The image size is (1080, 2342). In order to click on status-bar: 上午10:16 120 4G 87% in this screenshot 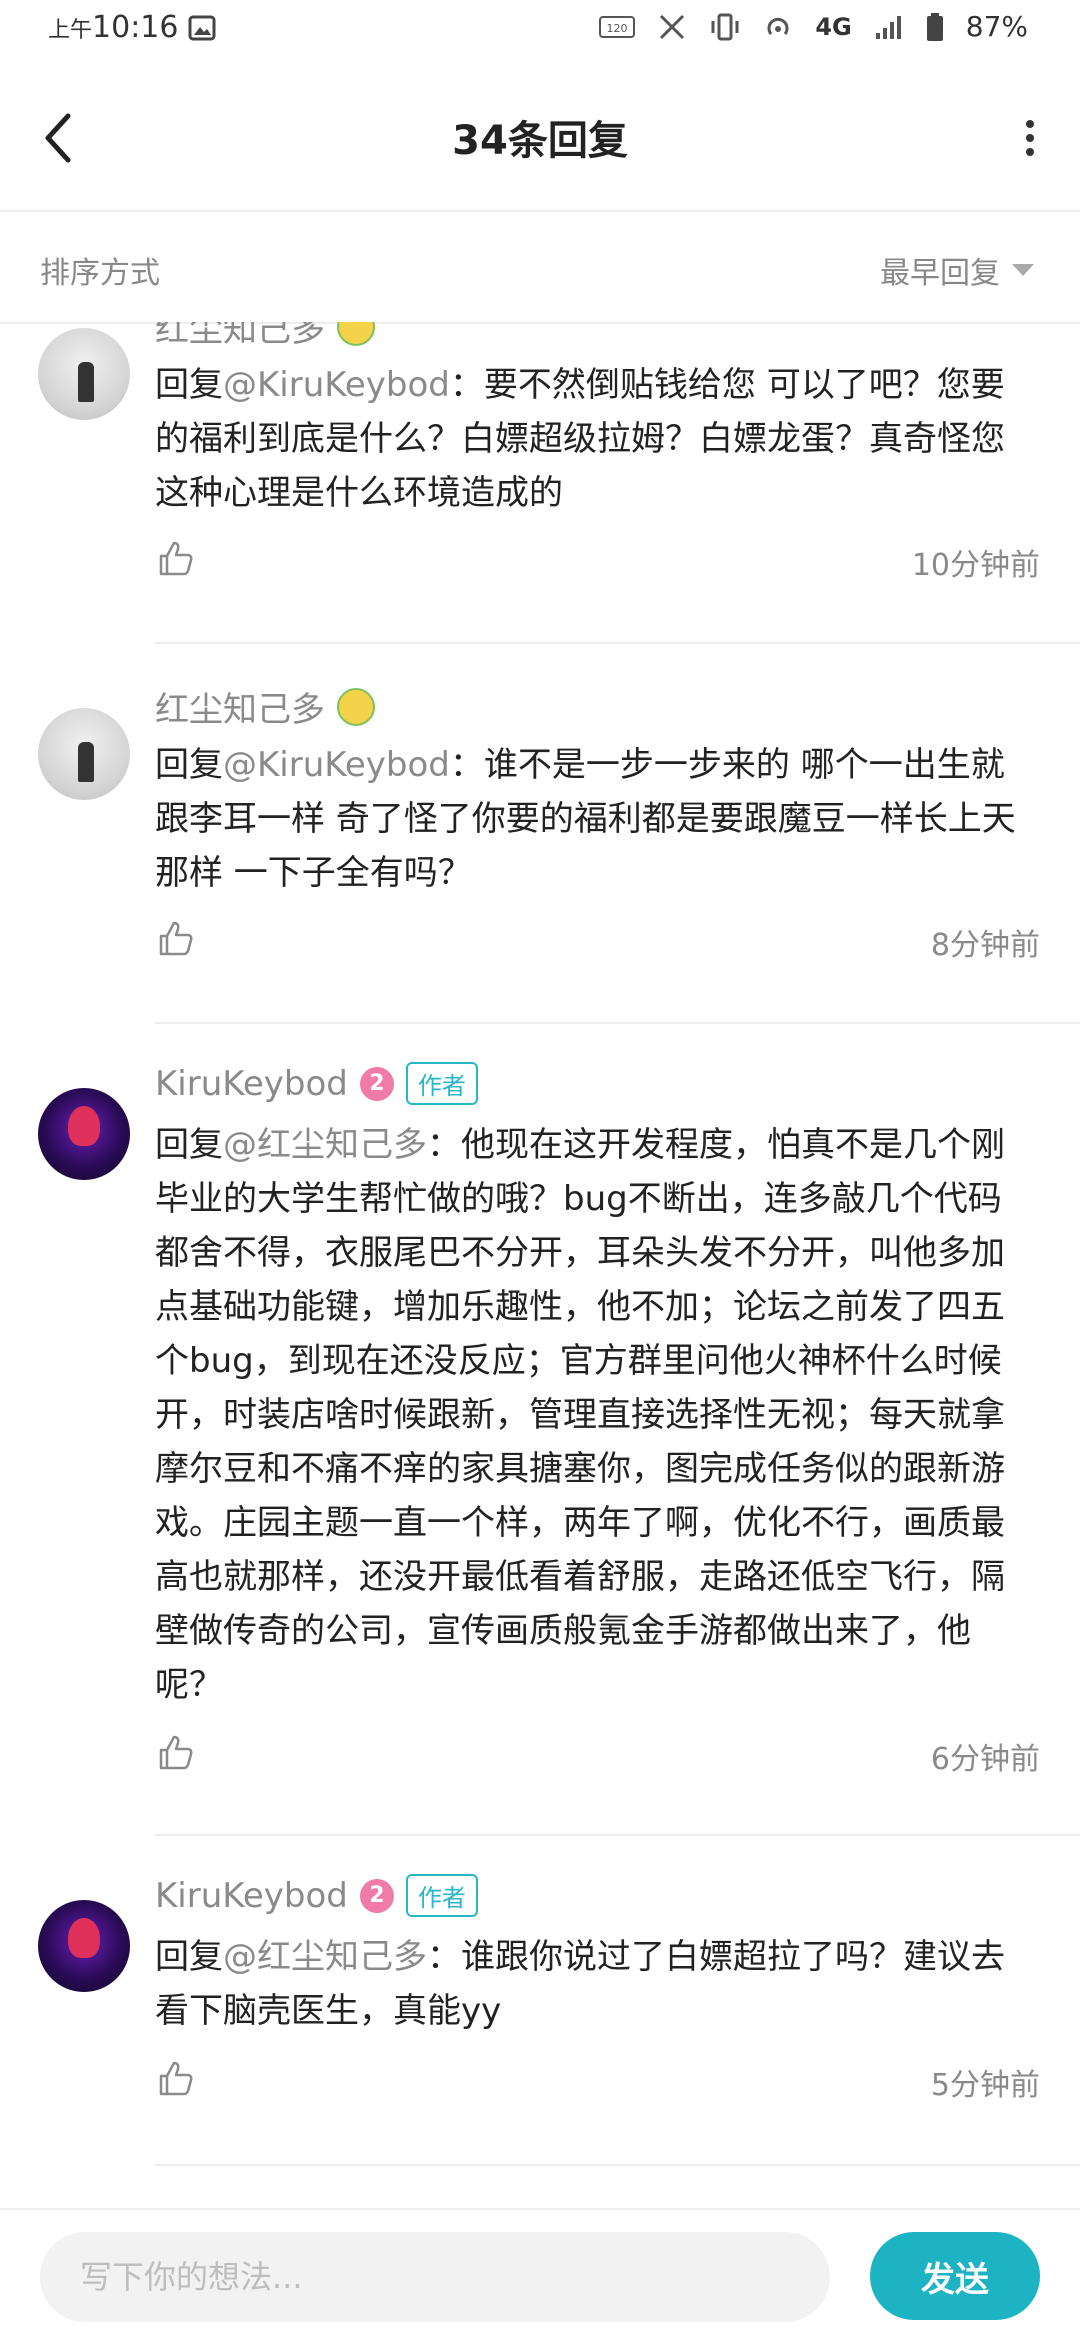, I will do `click(540, 32)`.